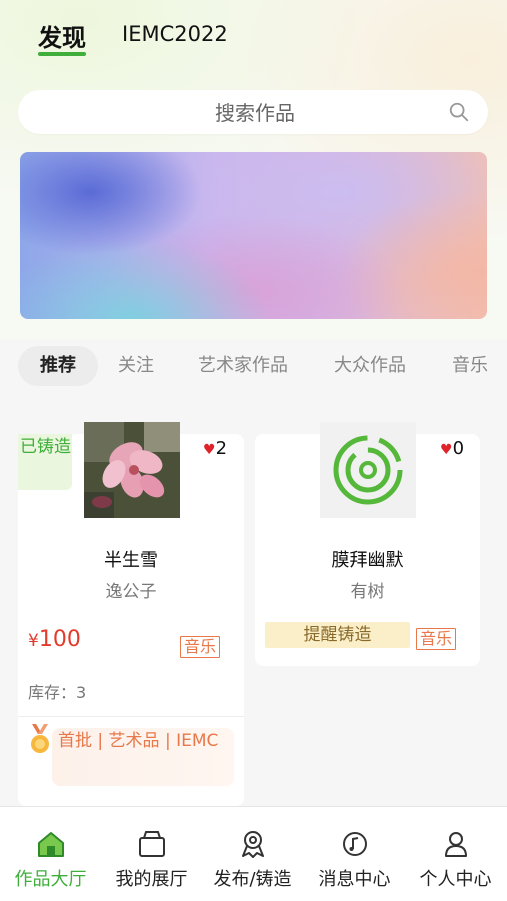 The image size is (507, 901). What do you see at coordinates (62, 37) in the screenshot?
I see `tab-discover: 发现` at bounding box center [62, 37].